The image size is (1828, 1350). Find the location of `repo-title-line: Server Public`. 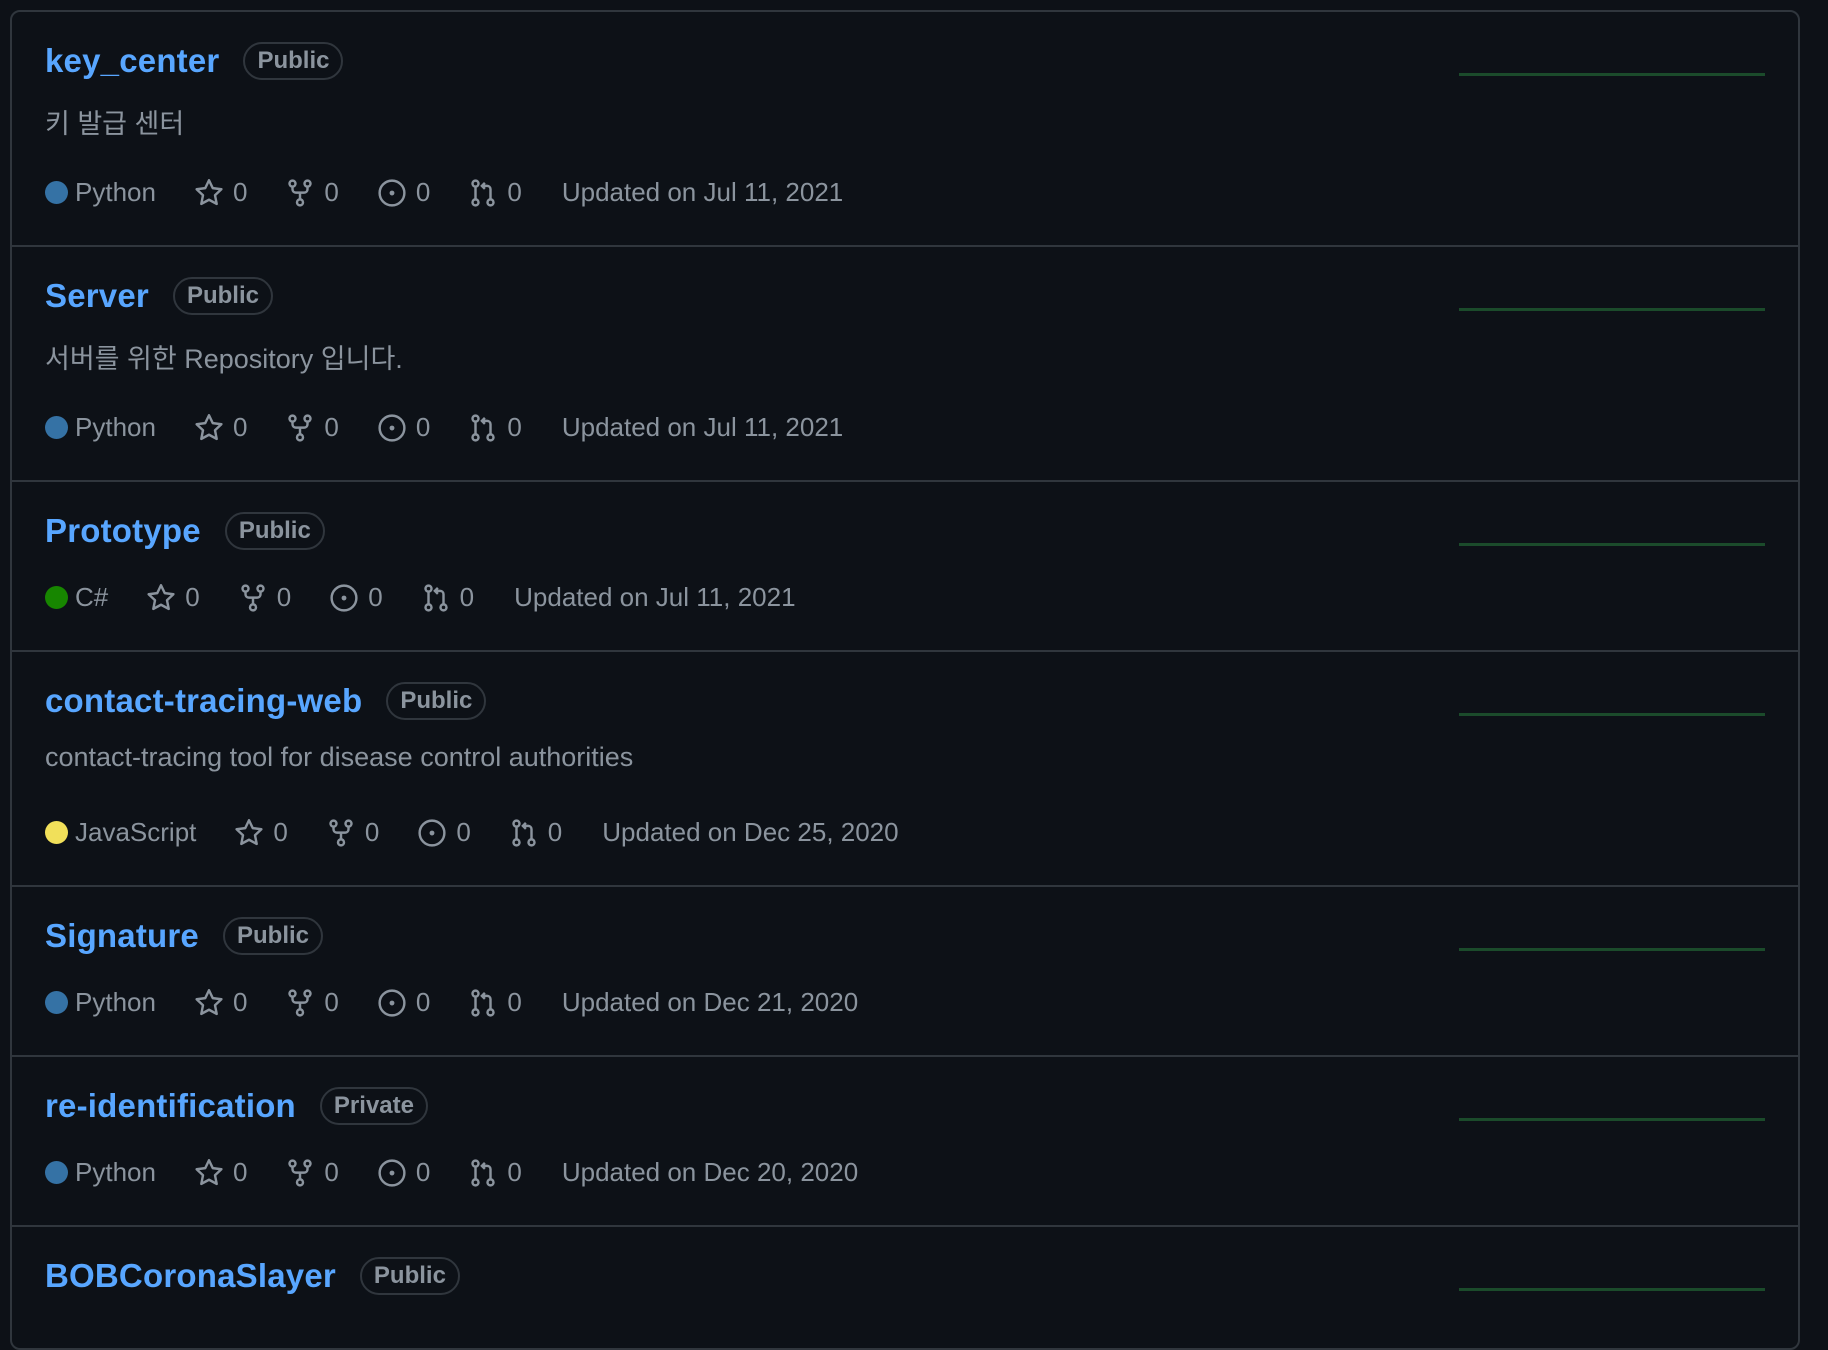

repo-title-line: Server Public is located at coordinates (159, 296).